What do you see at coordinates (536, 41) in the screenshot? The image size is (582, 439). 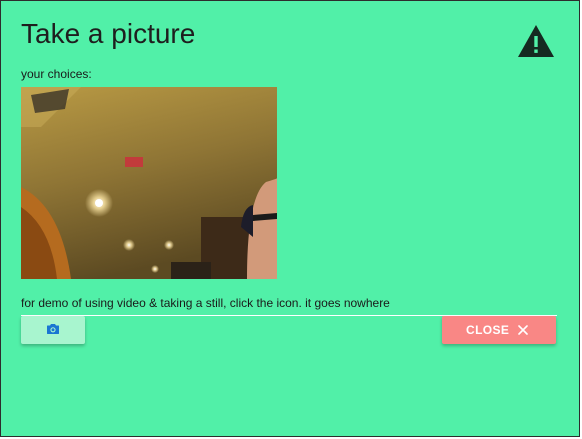 I see `warning-icon` at bounding box center [536, 41].